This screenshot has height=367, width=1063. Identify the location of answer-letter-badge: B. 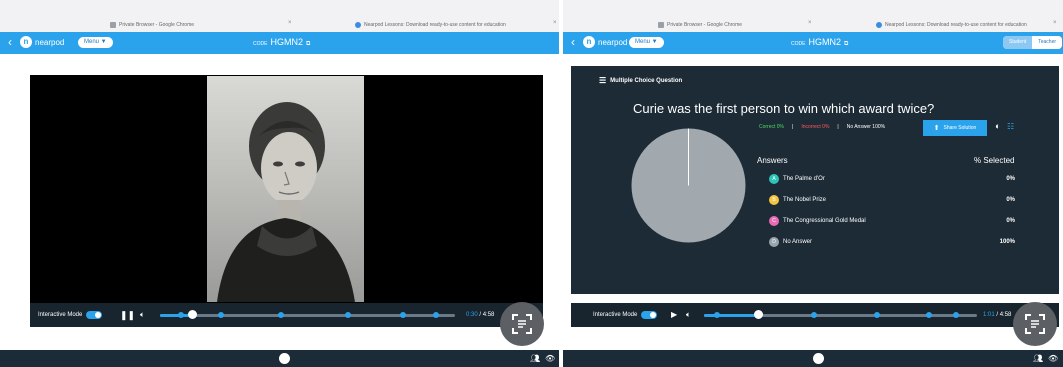
(774, 200).